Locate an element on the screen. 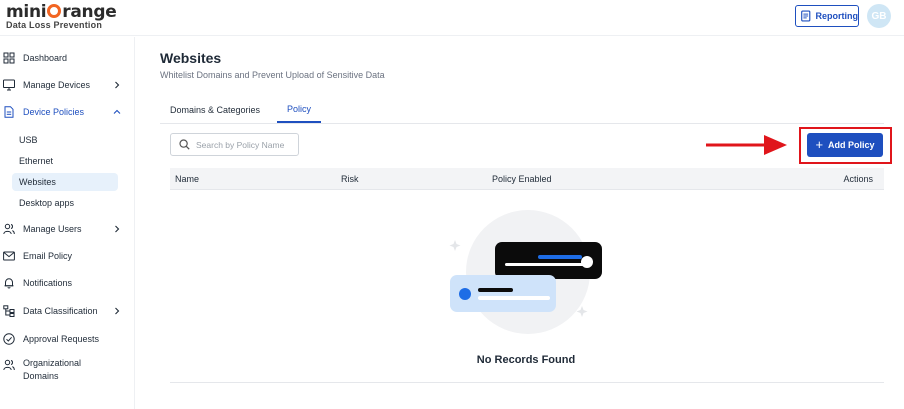 The image size is (904, 409). plus-icon: + is located at coordinates (819, 144).